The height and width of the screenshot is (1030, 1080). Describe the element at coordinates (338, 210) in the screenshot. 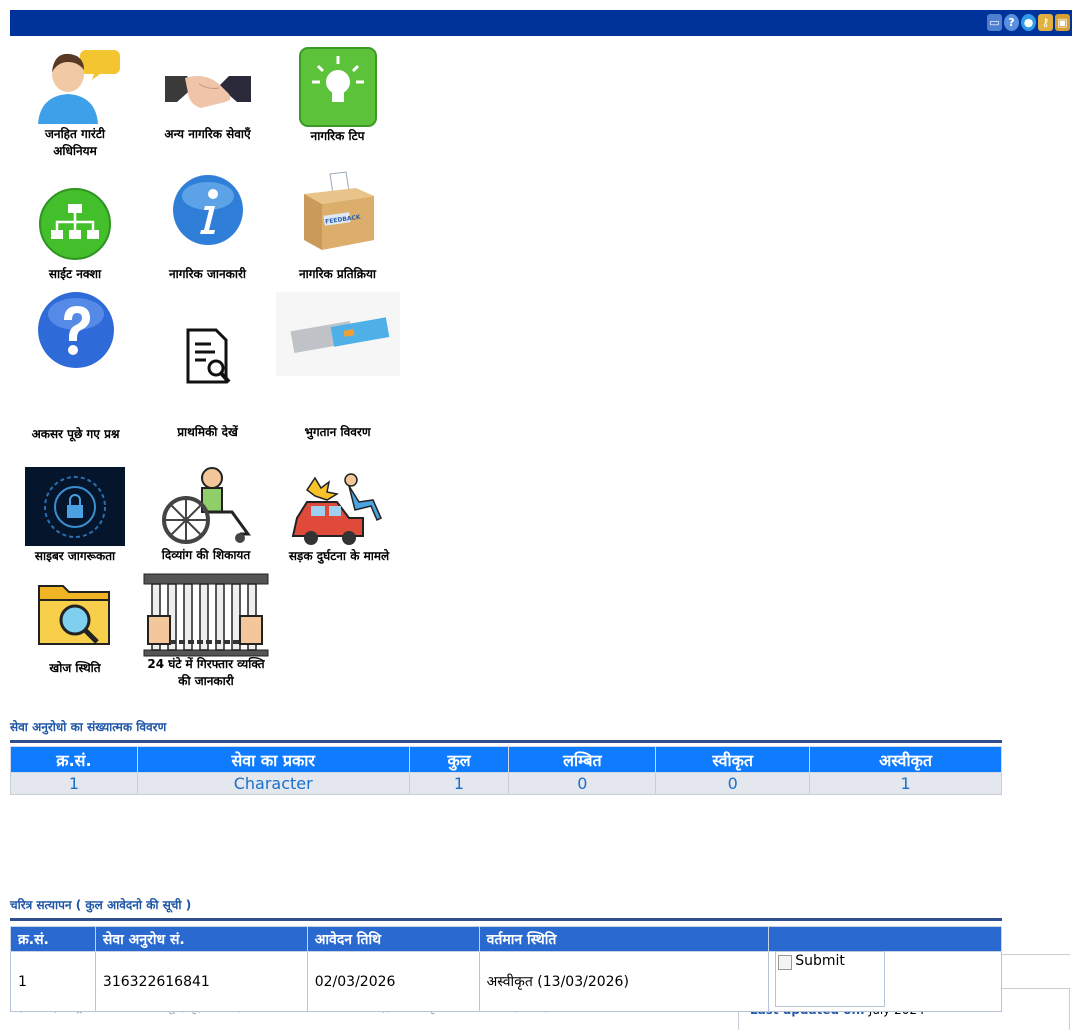

I see `feedback-box-icon: FEEDBACK` at that location.